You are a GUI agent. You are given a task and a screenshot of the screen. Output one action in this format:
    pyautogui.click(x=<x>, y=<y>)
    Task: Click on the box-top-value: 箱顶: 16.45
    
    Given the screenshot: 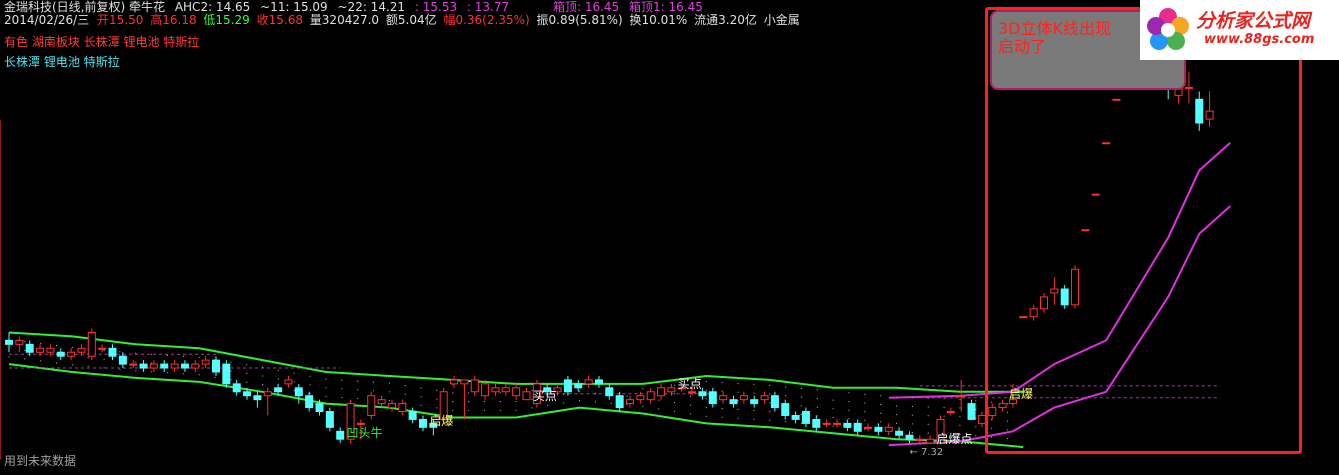 What is the action you would take?
    pyautogui.click(x=586, y=7)
    